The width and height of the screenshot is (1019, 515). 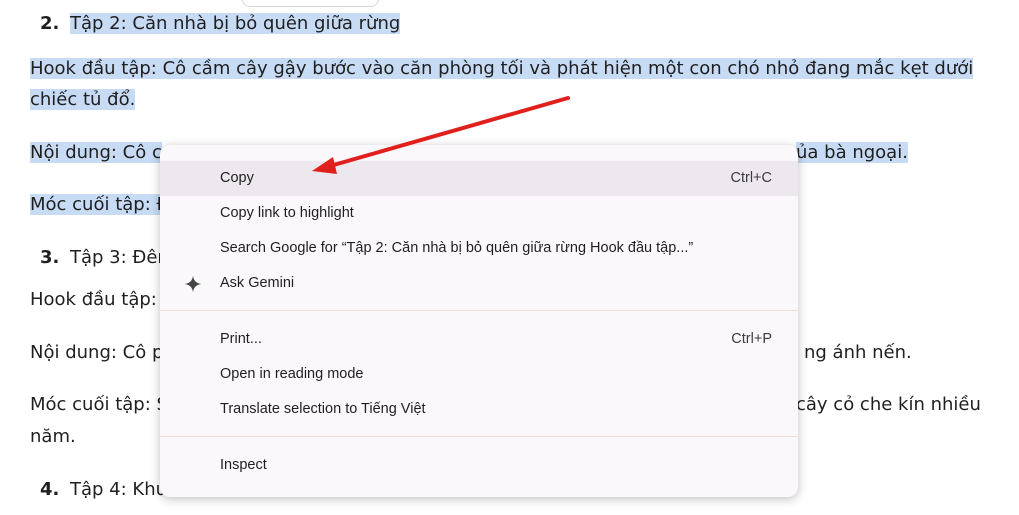 What do you see at coordinates (257, 283) in the screenshot?
I see `ask-gemini-label: Ask Gemini` at bounding box center [257, 283].